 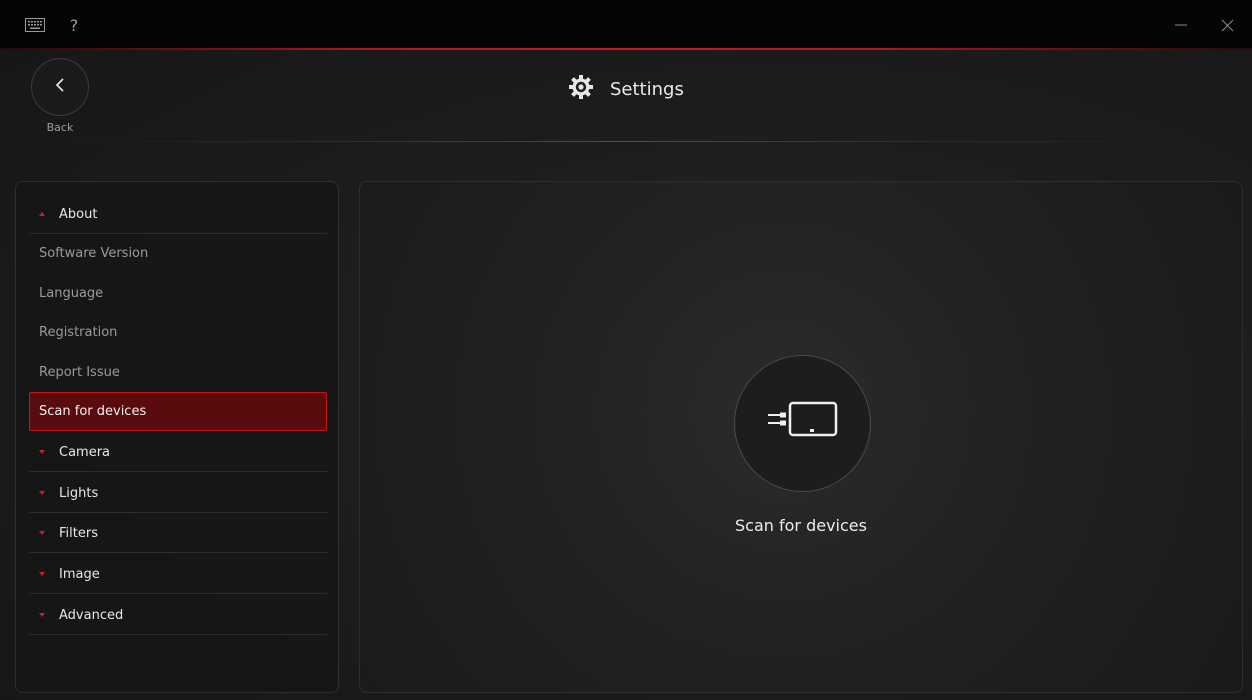 I want to click on chevron-left-icon, so click(x=60, y=87).